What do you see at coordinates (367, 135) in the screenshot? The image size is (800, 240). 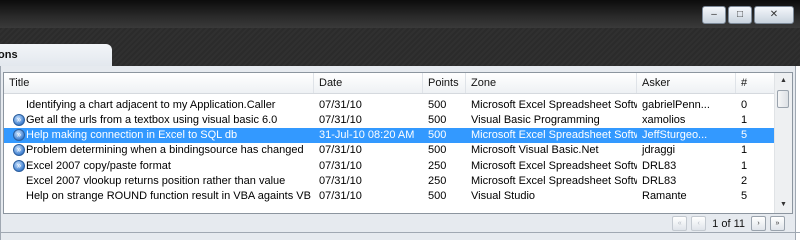 I see `cell-date: 31-Jul-10 08:20 AM` at bounding box center [367, 135].